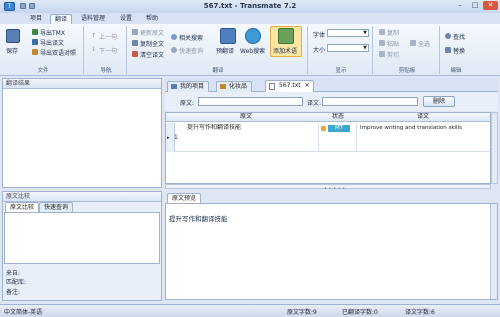  I want to click on find-icon, so click(448, 36).